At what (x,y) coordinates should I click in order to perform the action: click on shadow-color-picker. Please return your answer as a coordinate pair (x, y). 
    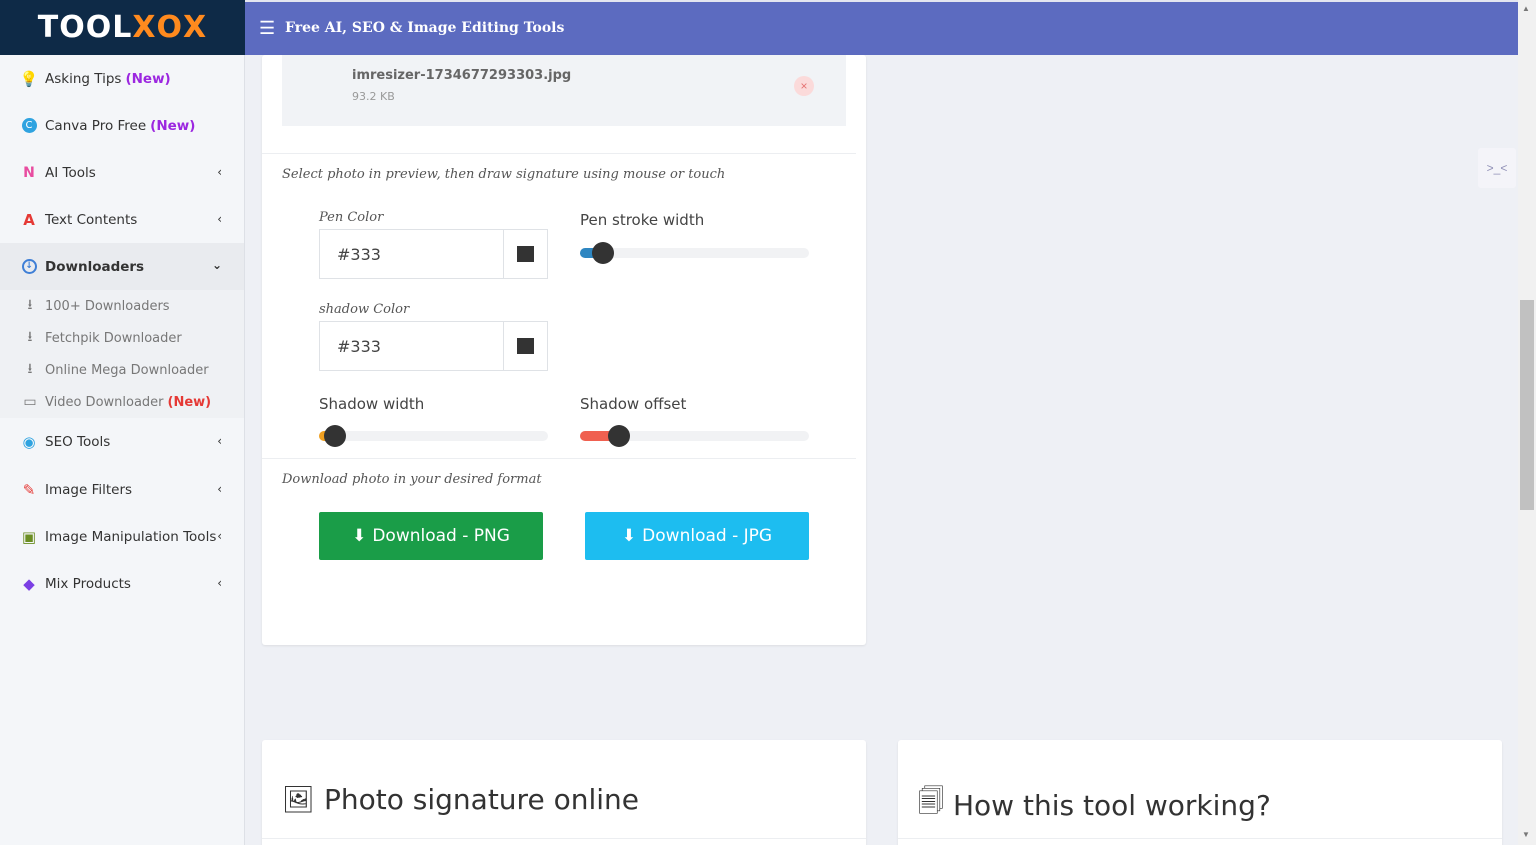
    Looking at the image, I should click on (525, 346).